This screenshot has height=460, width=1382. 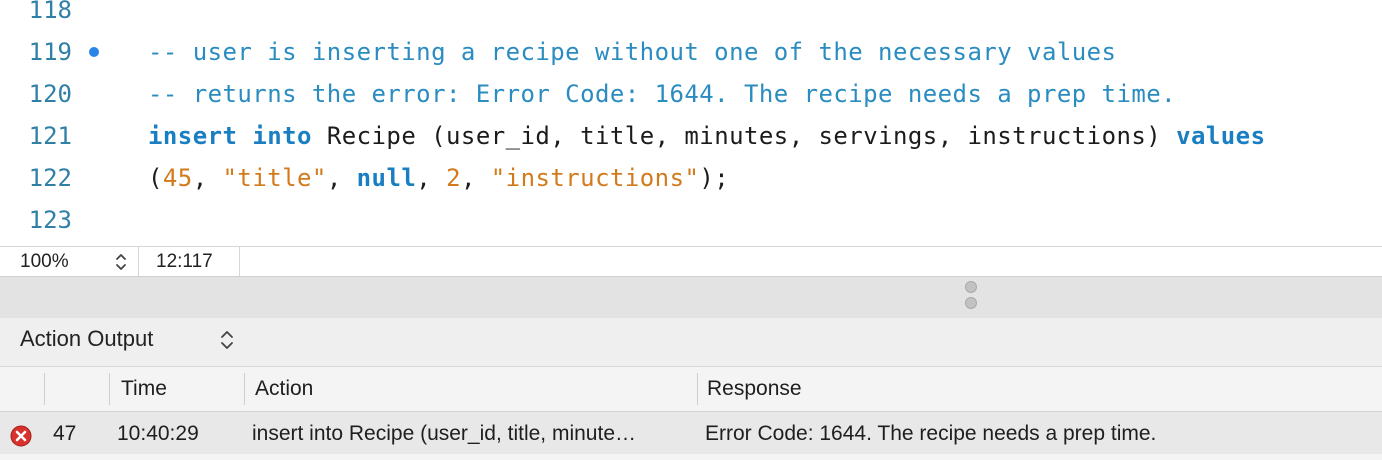 I want to click on column-header-response: Response, so click(x=754, y=389).